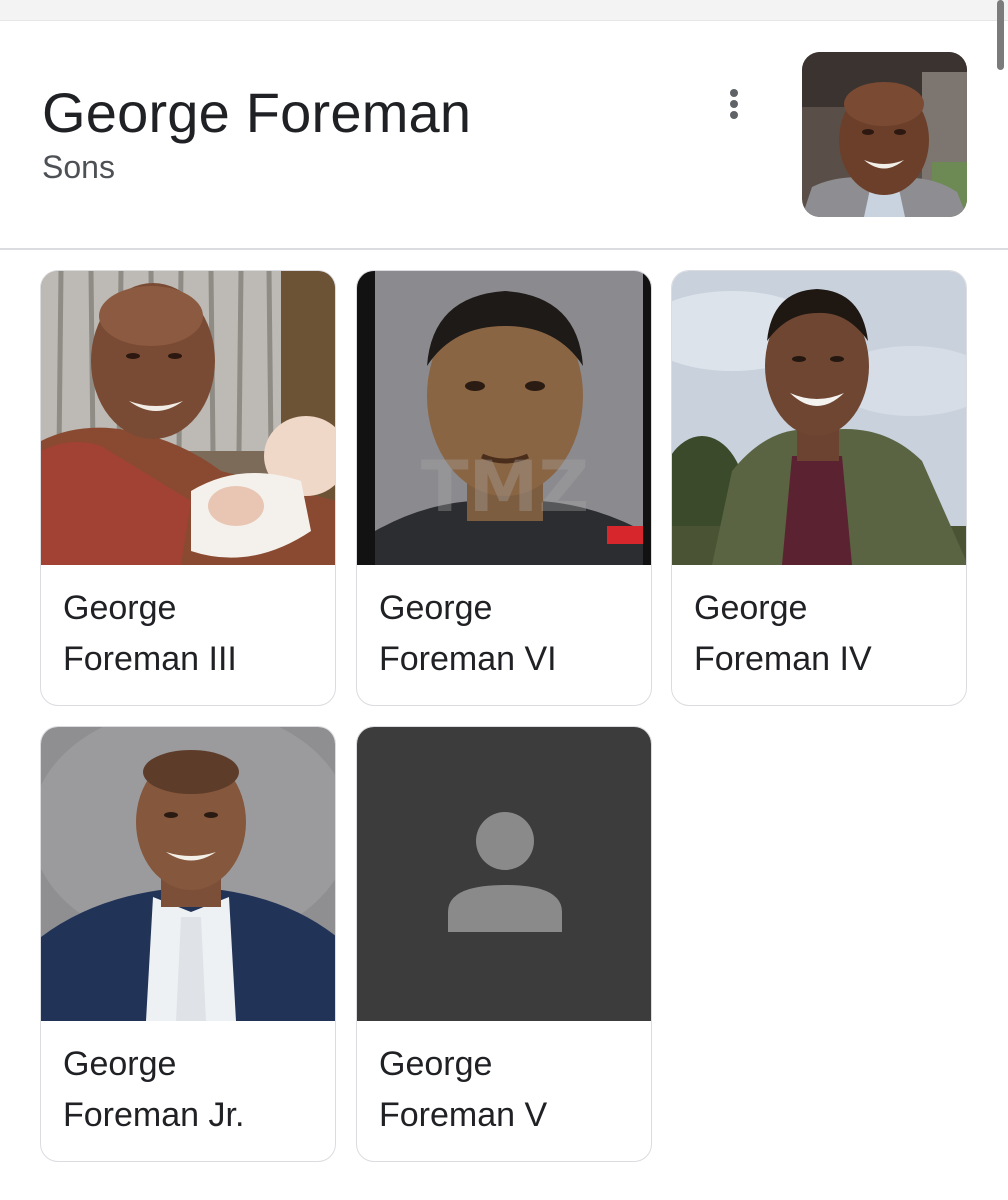  What do you see at coordinates (884, 134) in the screenshot?
I see `profile-thumbnail` at bounding box center [884, 134].